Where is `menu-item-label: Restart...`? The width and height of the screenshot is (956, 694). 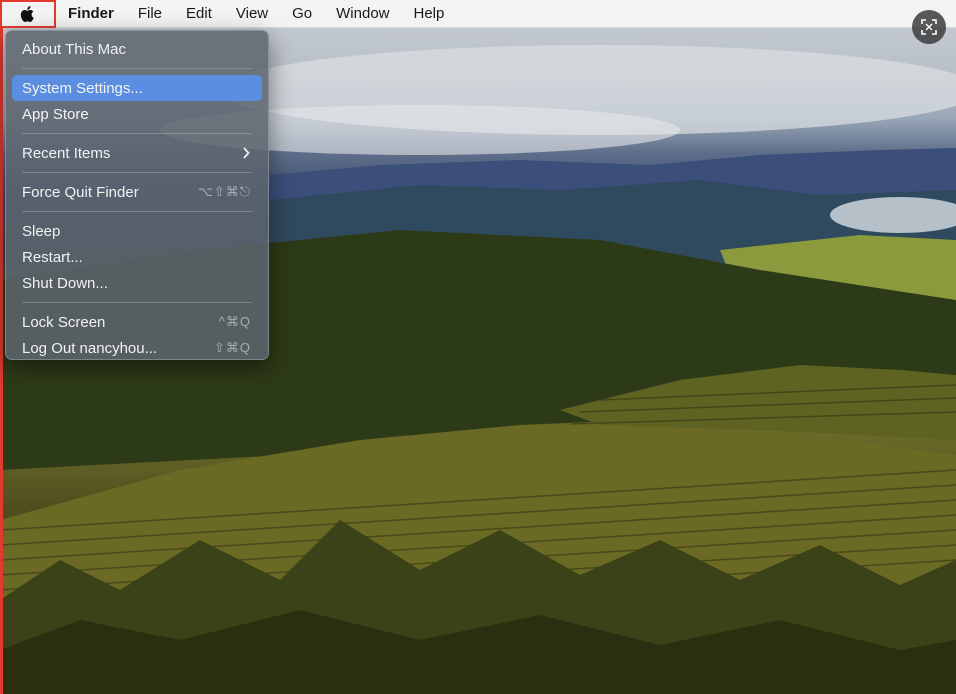
menu-item-label: Restart... is located at coordinates (52, 257).